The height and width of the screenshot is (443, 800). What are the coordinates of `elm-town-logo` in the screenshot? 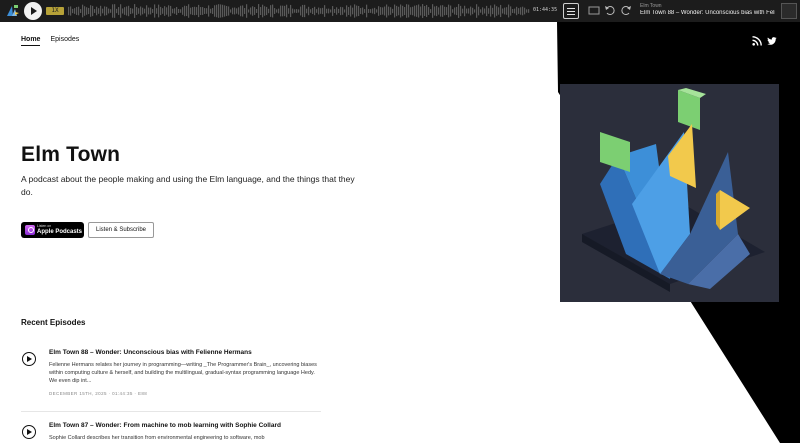 It's located at (12, 11).